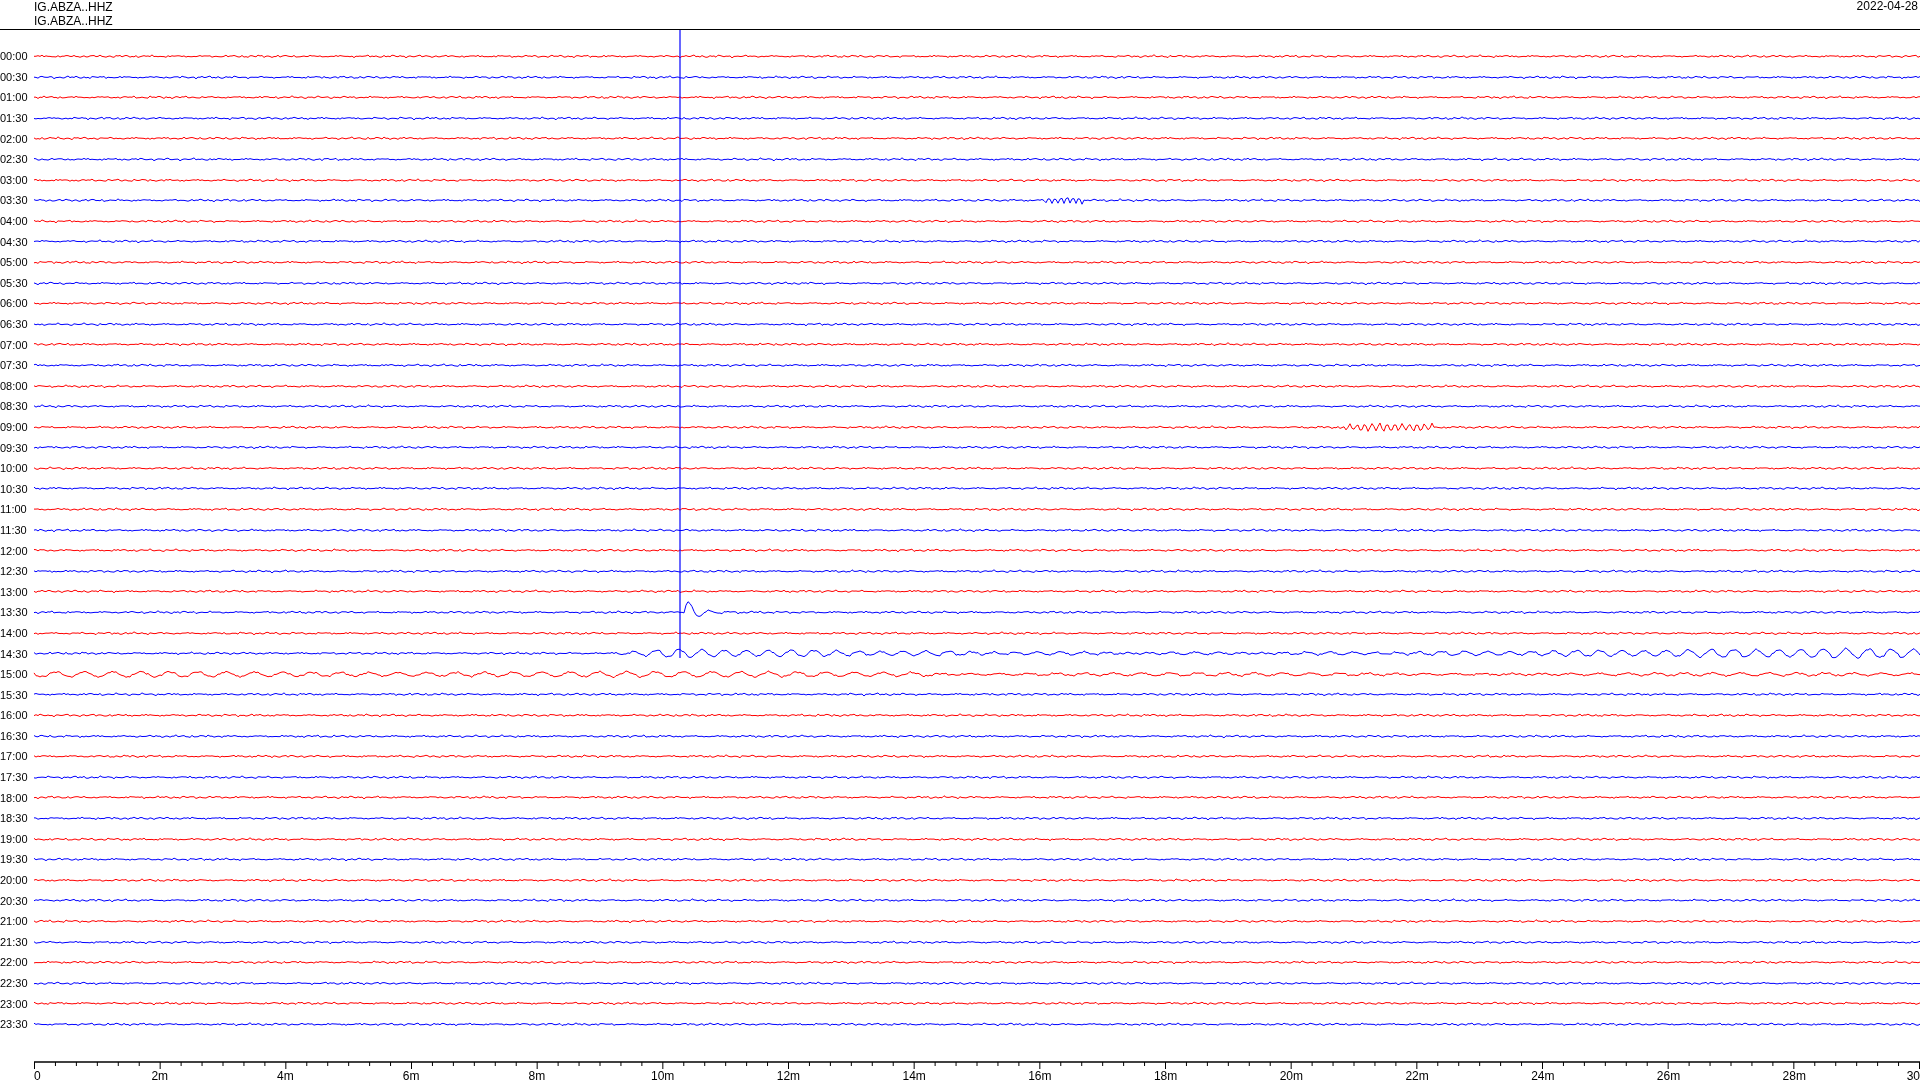 Image resolution: width=1920 pixels, height=1080 pixels. I want to click on axis-tick-label: 10m, so click(663, 1074).